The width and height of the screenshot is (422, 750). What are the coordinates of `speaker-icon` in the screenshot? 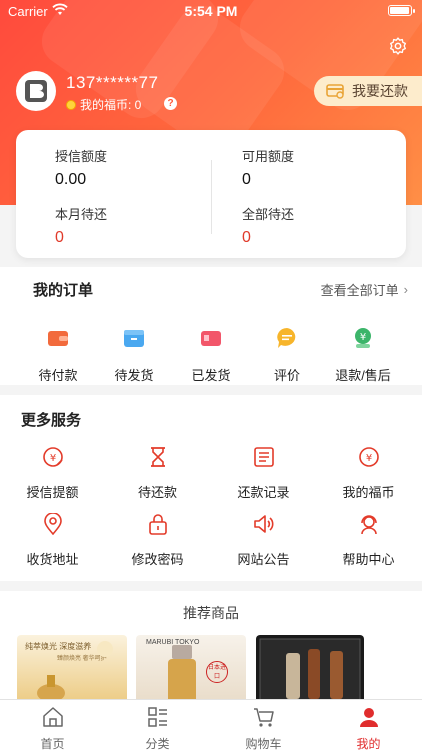 It's located at (263, 524).